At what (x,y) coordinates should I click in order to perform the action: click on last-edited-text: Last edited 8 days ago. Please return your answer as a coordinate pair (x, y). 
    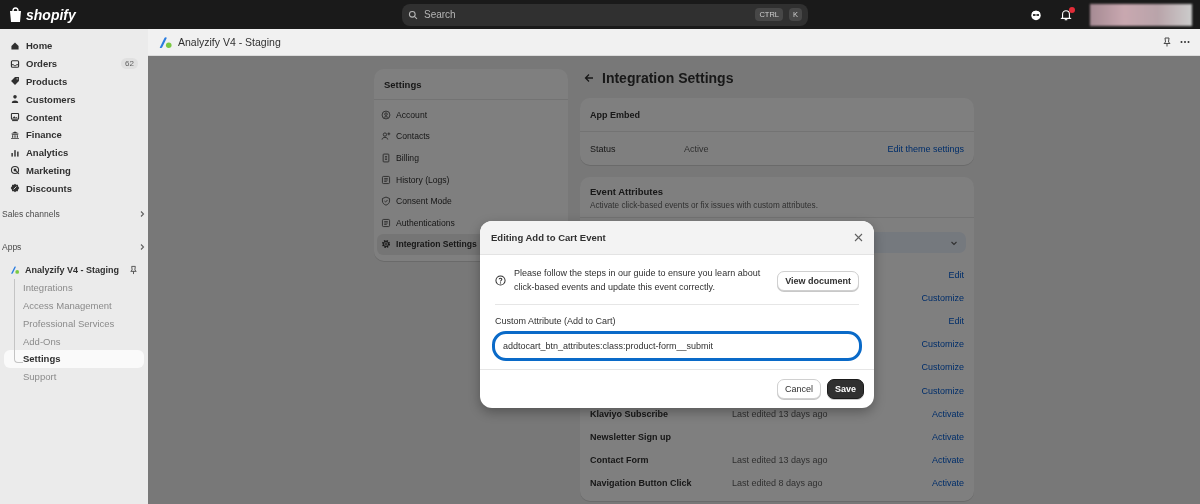
    Looking at the image, I should click on (777, 483).